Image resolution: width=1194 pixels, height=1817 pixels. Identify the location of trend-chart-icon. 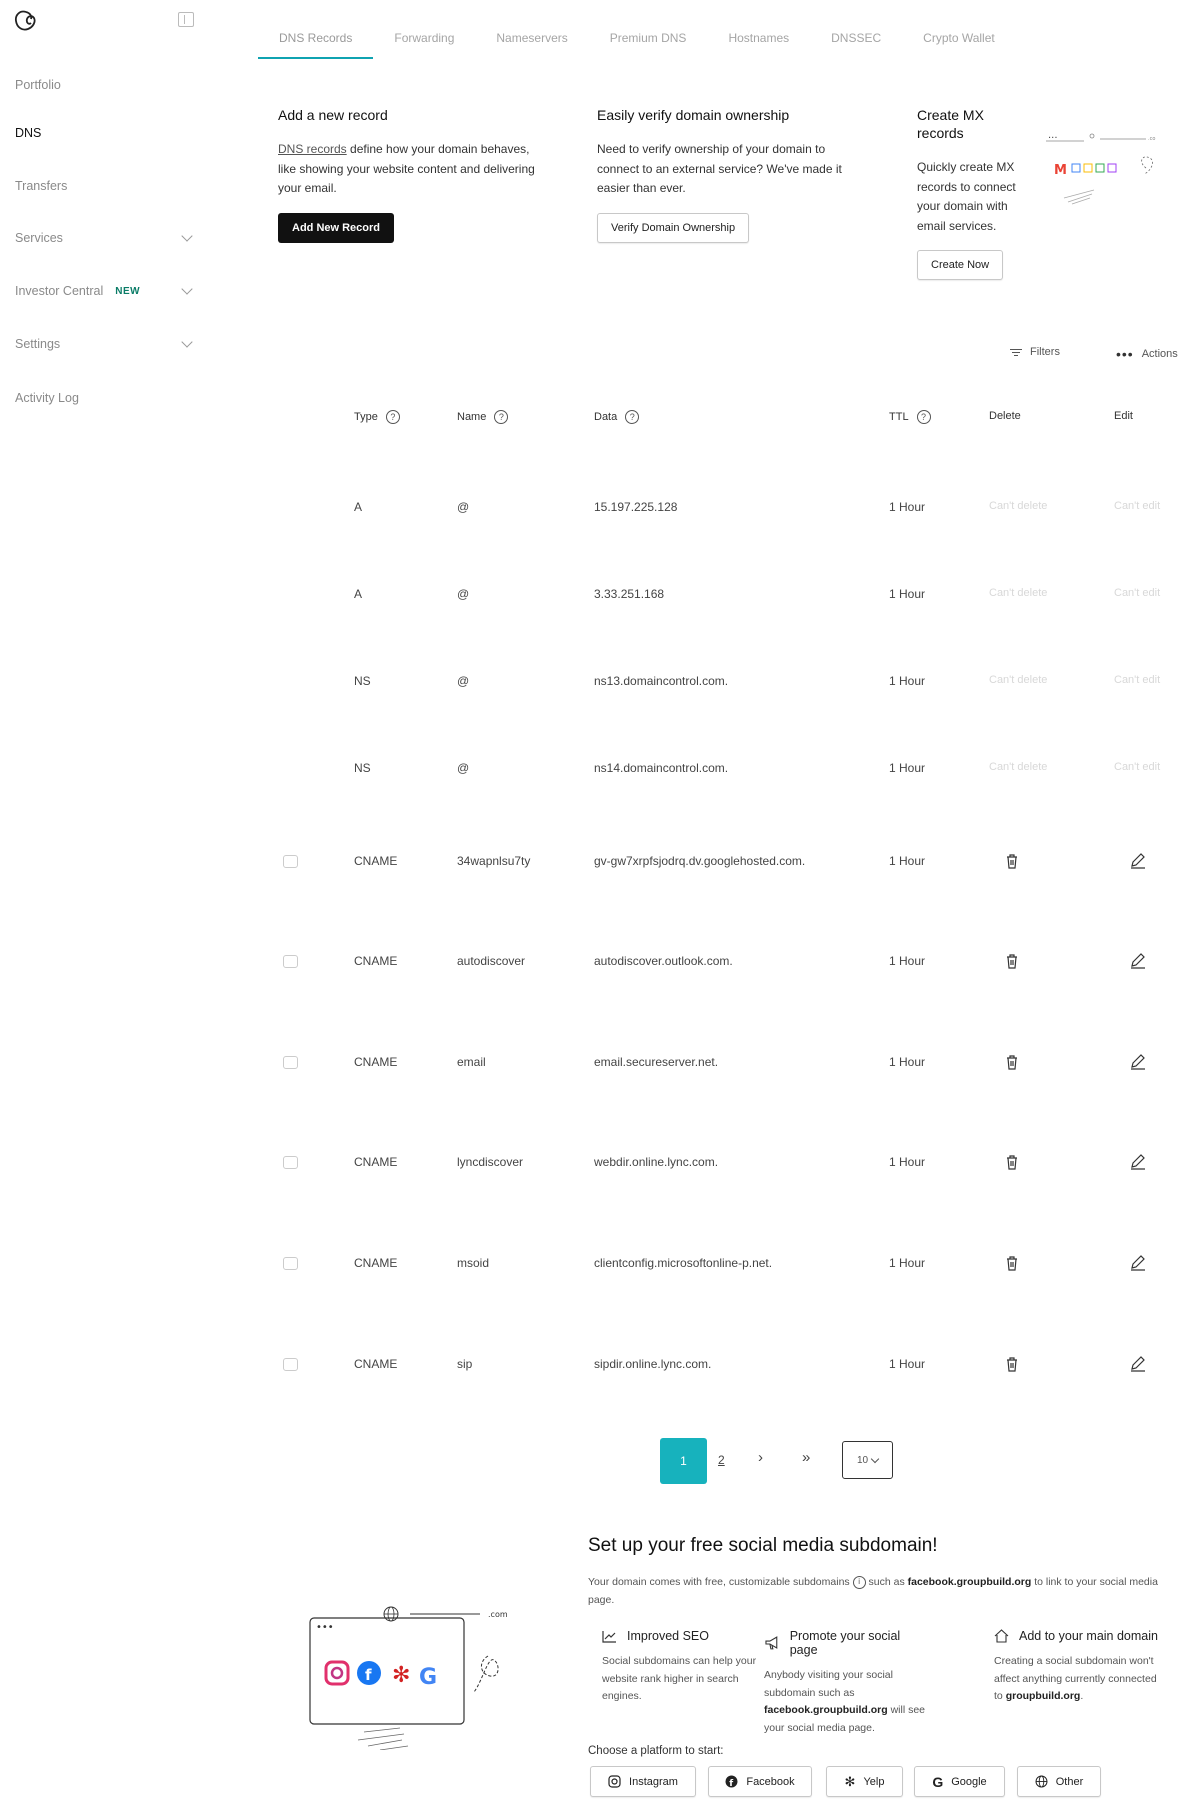
(609, 1636).